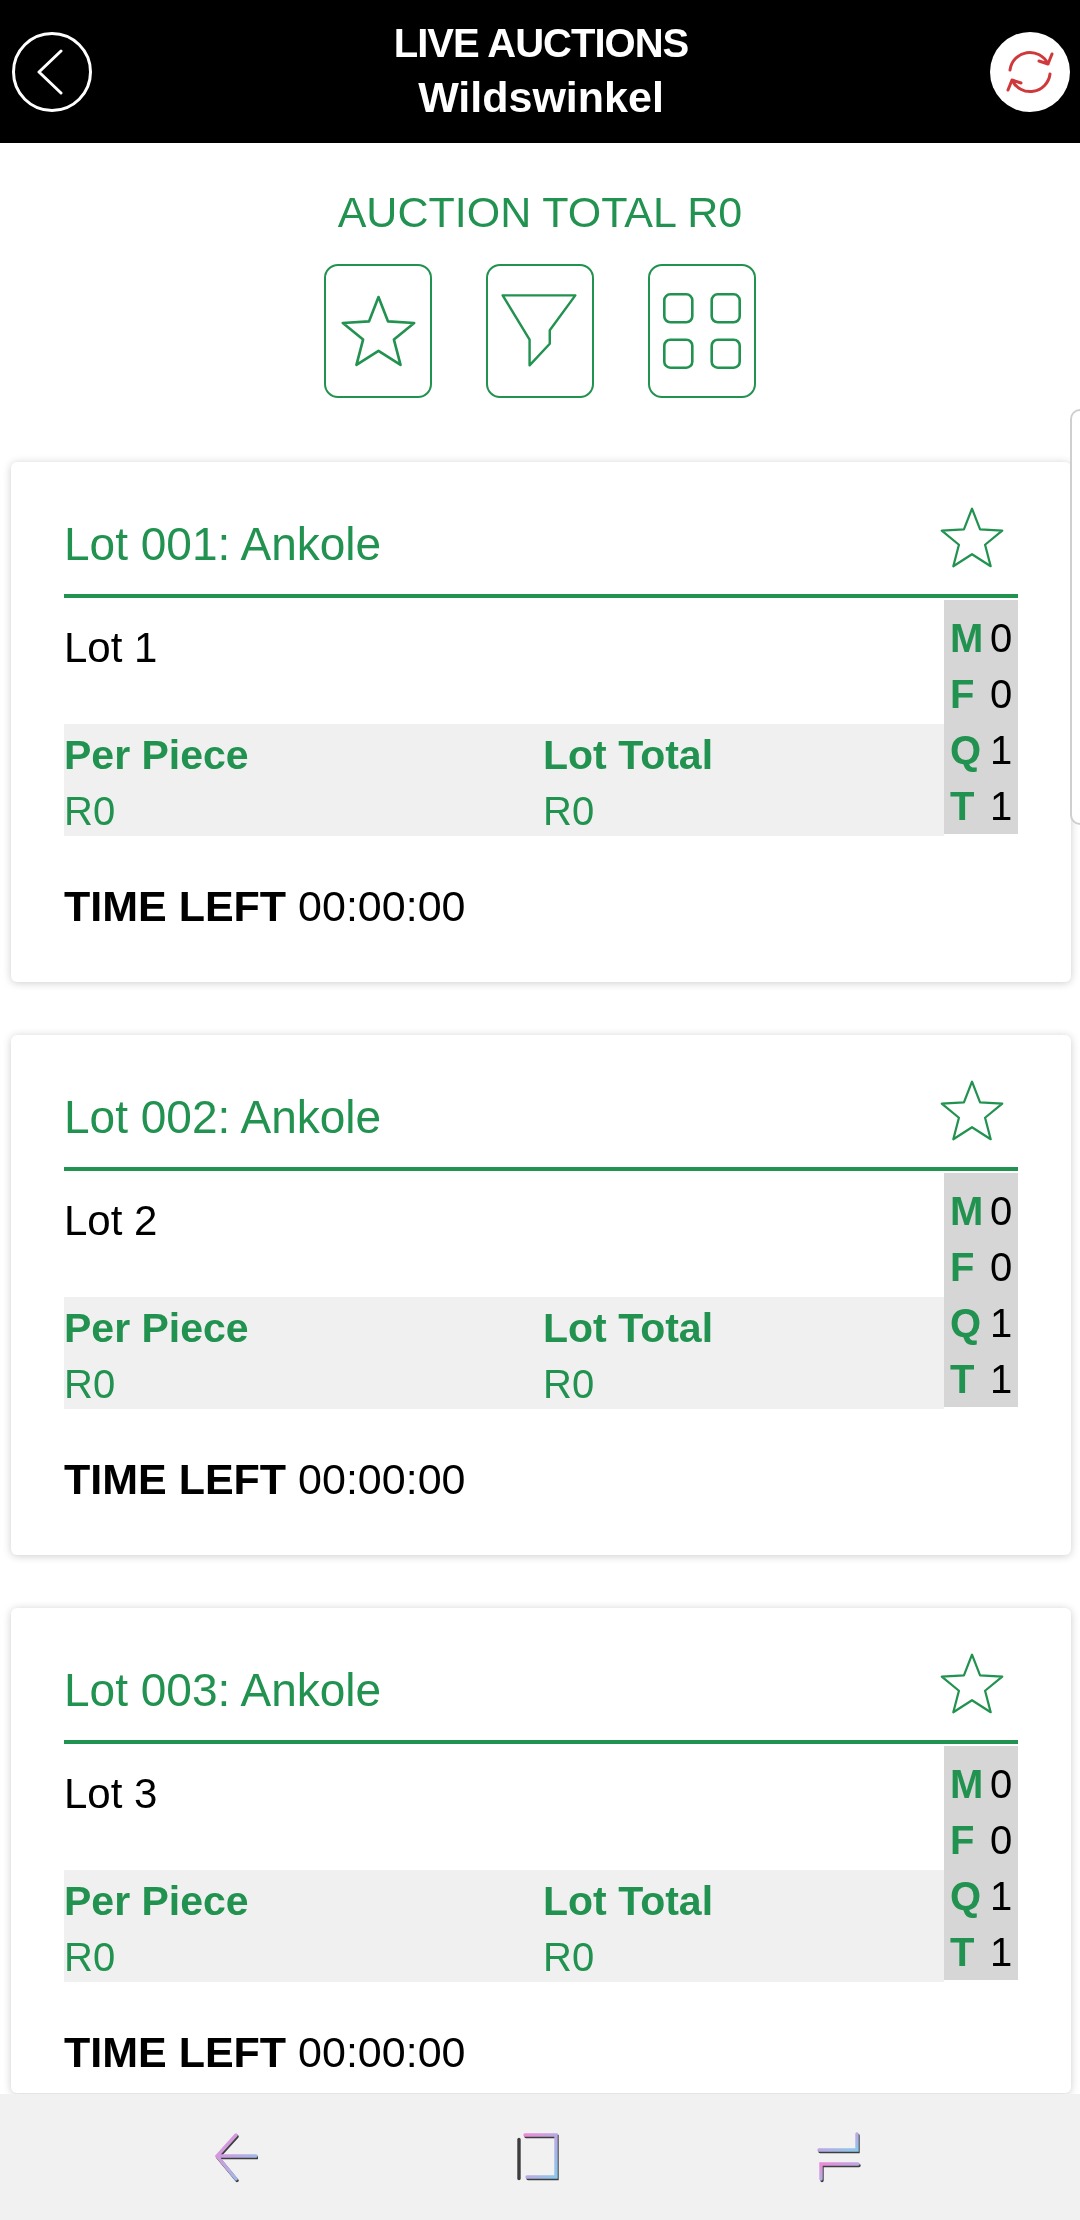  I want to click on back-button, so click(52, 71).